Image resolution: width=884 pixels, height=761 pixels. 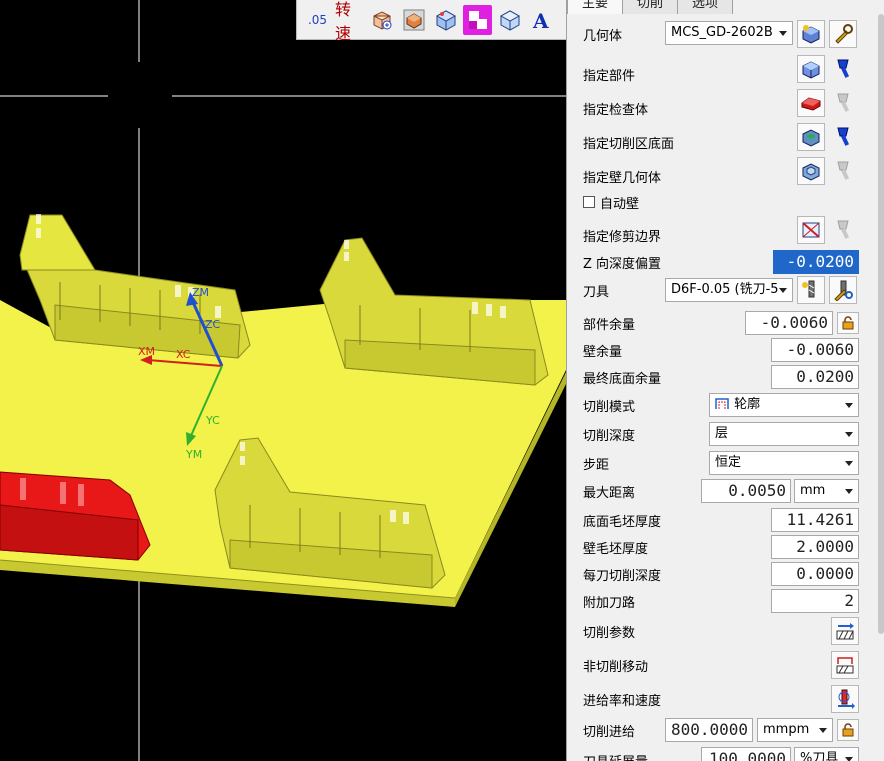 I want to click on auto-wall-label: 自动壁, so click(x=620, y=204).